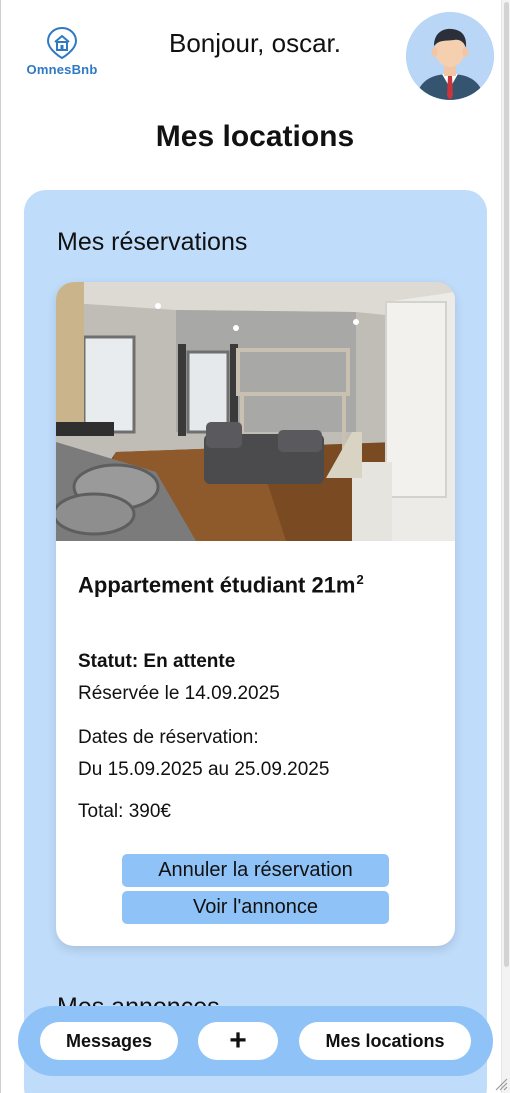 The image size is (510, 1093). Describe the element at coordinates (500, 1083) in the screenshot. I see `resize-grip-icon` at that location.